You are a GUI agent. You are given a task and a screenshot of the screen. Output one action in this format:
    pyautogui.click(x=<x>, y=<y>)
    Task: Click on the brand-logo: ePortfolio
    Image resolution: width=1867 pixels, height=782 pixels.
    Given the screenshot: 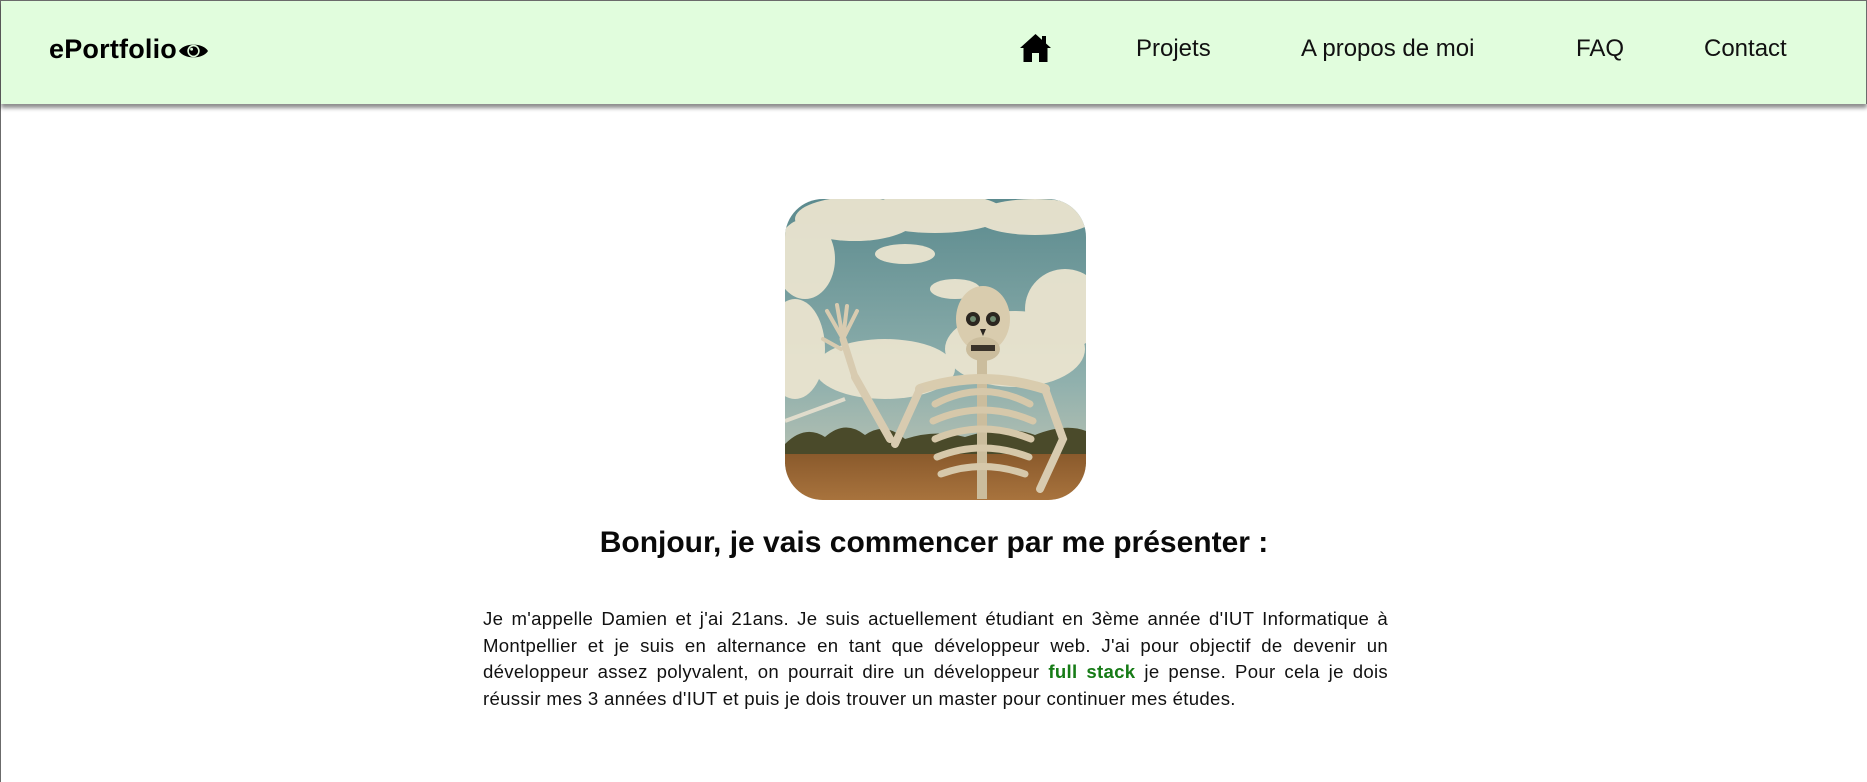 What is the action you would take?
    pyautogui.click(x=129, y=49)
    